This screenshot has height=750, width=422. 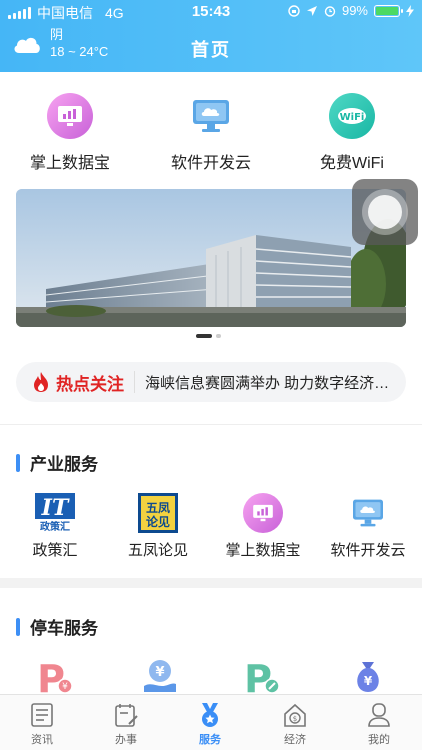 I want to click on parking-item-hand: ¥, so click(x=160, y=676).